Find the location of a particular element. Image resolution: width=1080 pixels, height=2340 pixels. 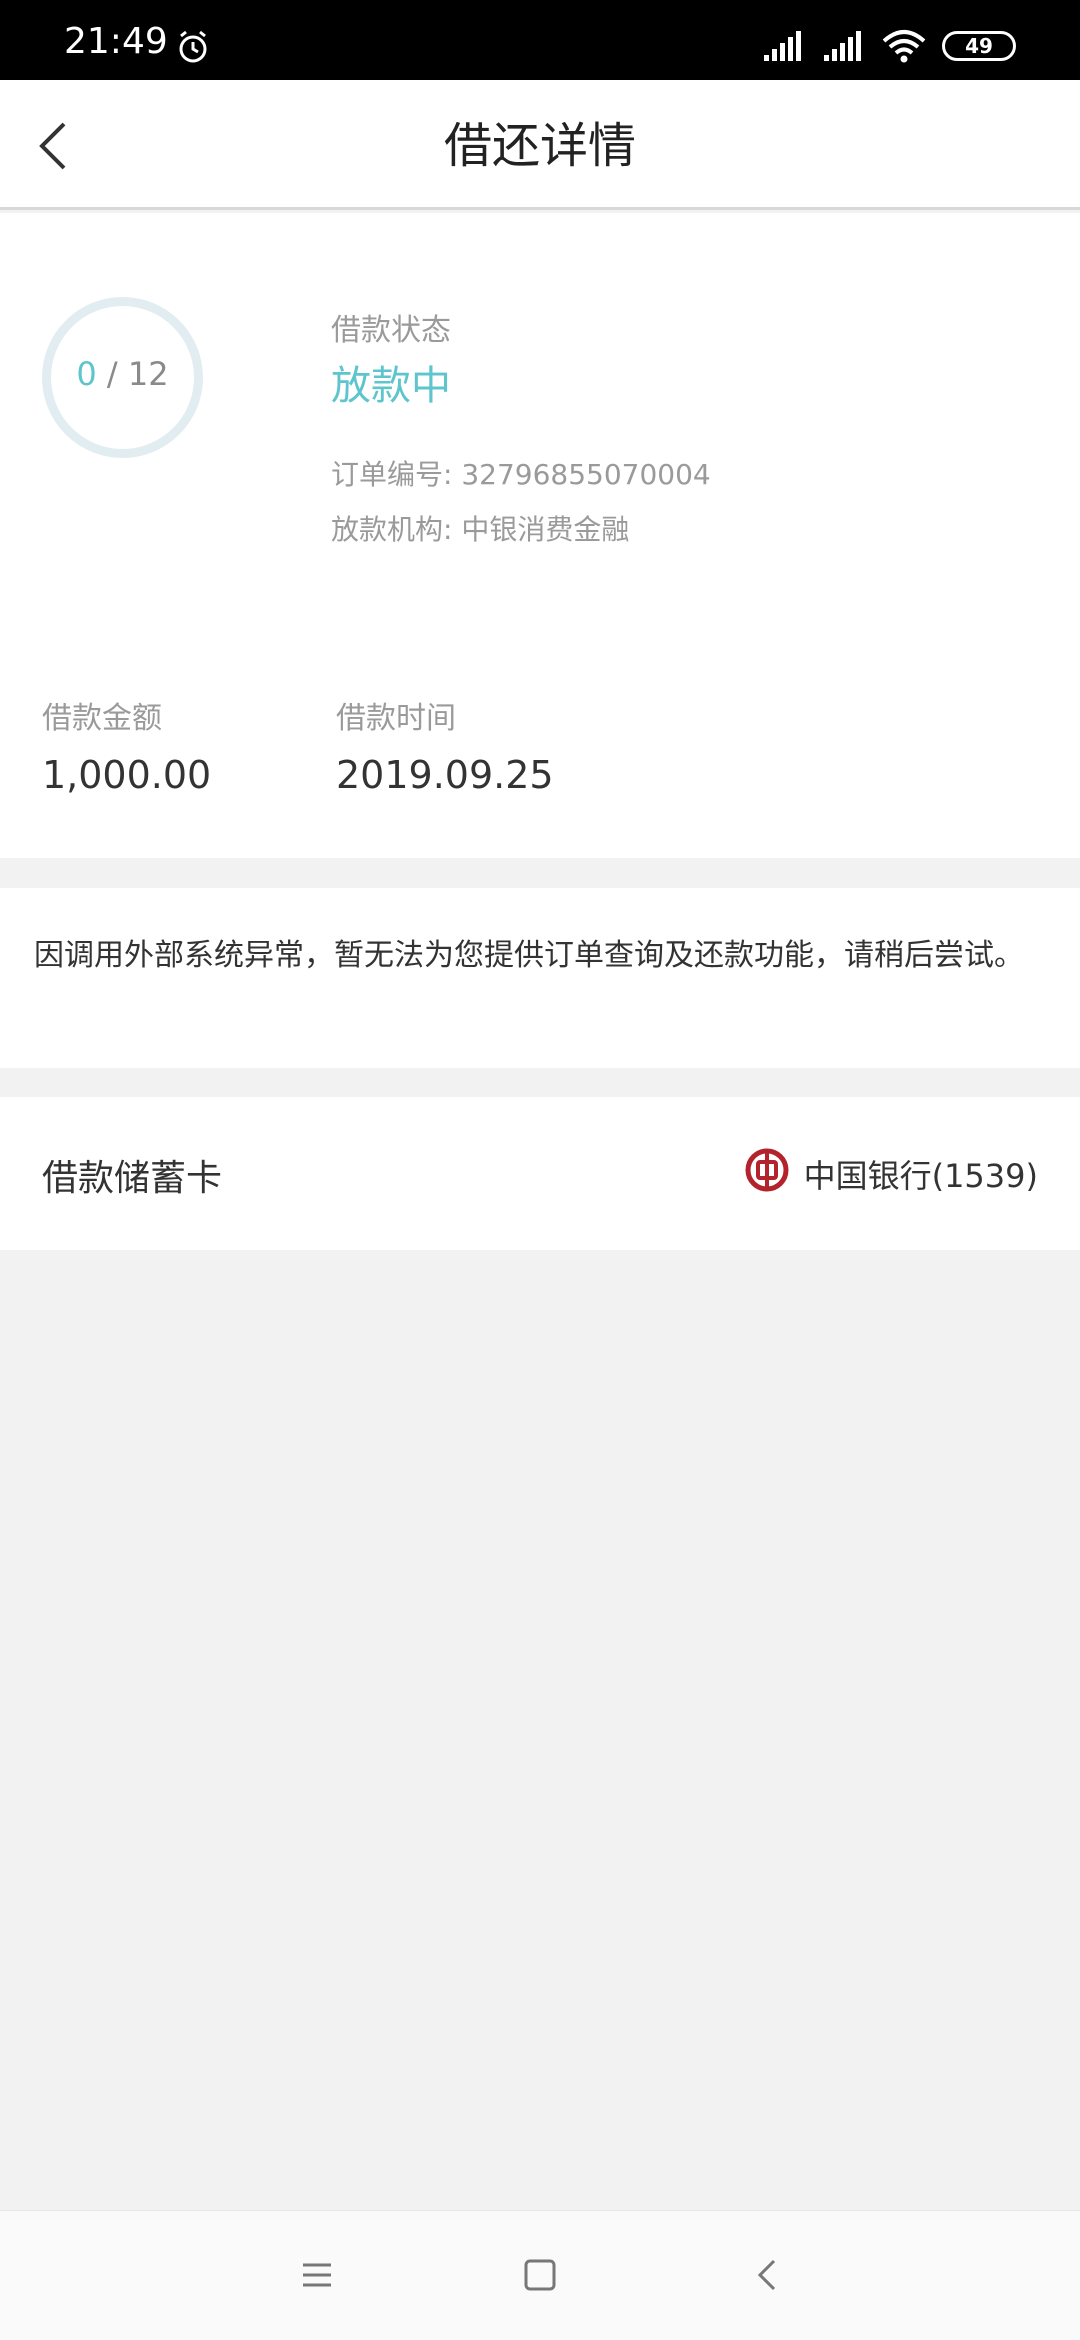

loan-amount-label: 借款金额 is located at coordinates (102, 718).